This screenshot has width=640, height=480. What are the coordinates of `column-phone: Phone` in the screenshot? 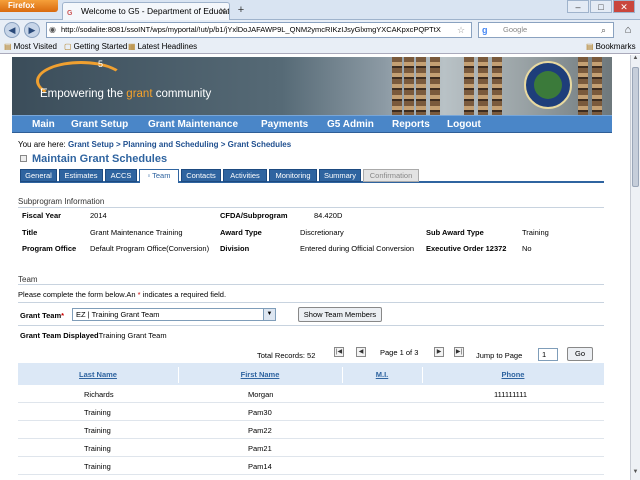 It's located at (513, 374).